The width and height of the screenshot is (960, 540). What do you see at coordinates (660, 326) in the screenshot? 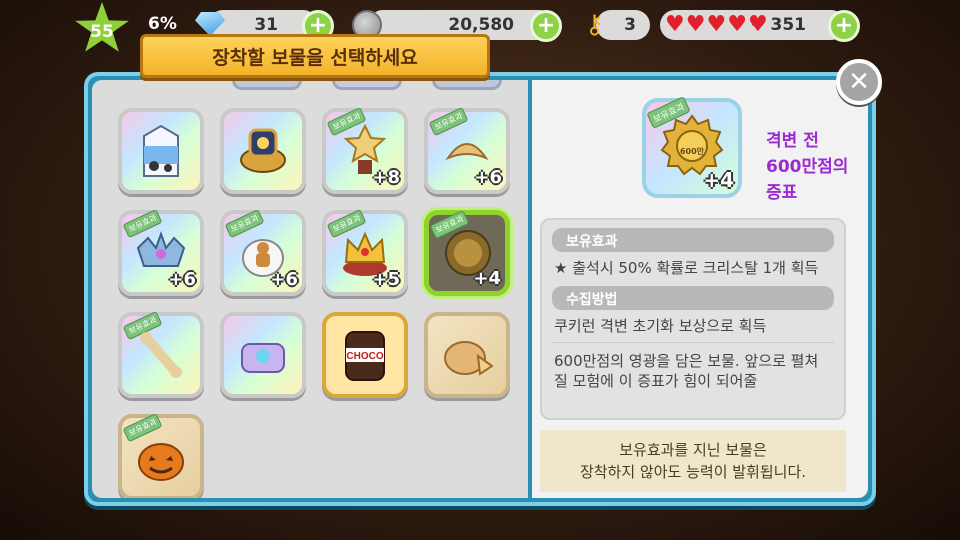
I see `method-text: 쿠키런 격변 초기화 보상으로 획득` at bounding box center [660, 326].